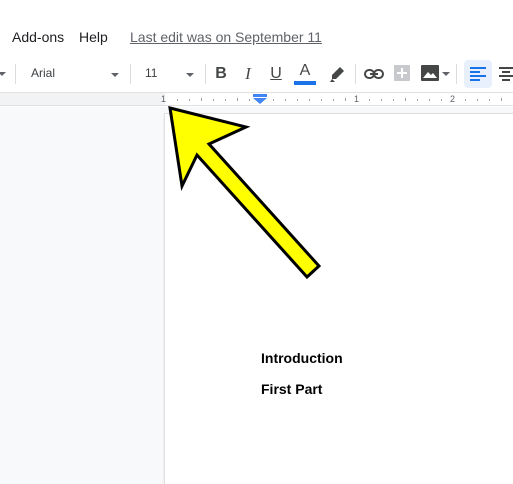  Describe the element at coordinates (248, 74) in the screenshot. I see `italic-icon: I` at that location.